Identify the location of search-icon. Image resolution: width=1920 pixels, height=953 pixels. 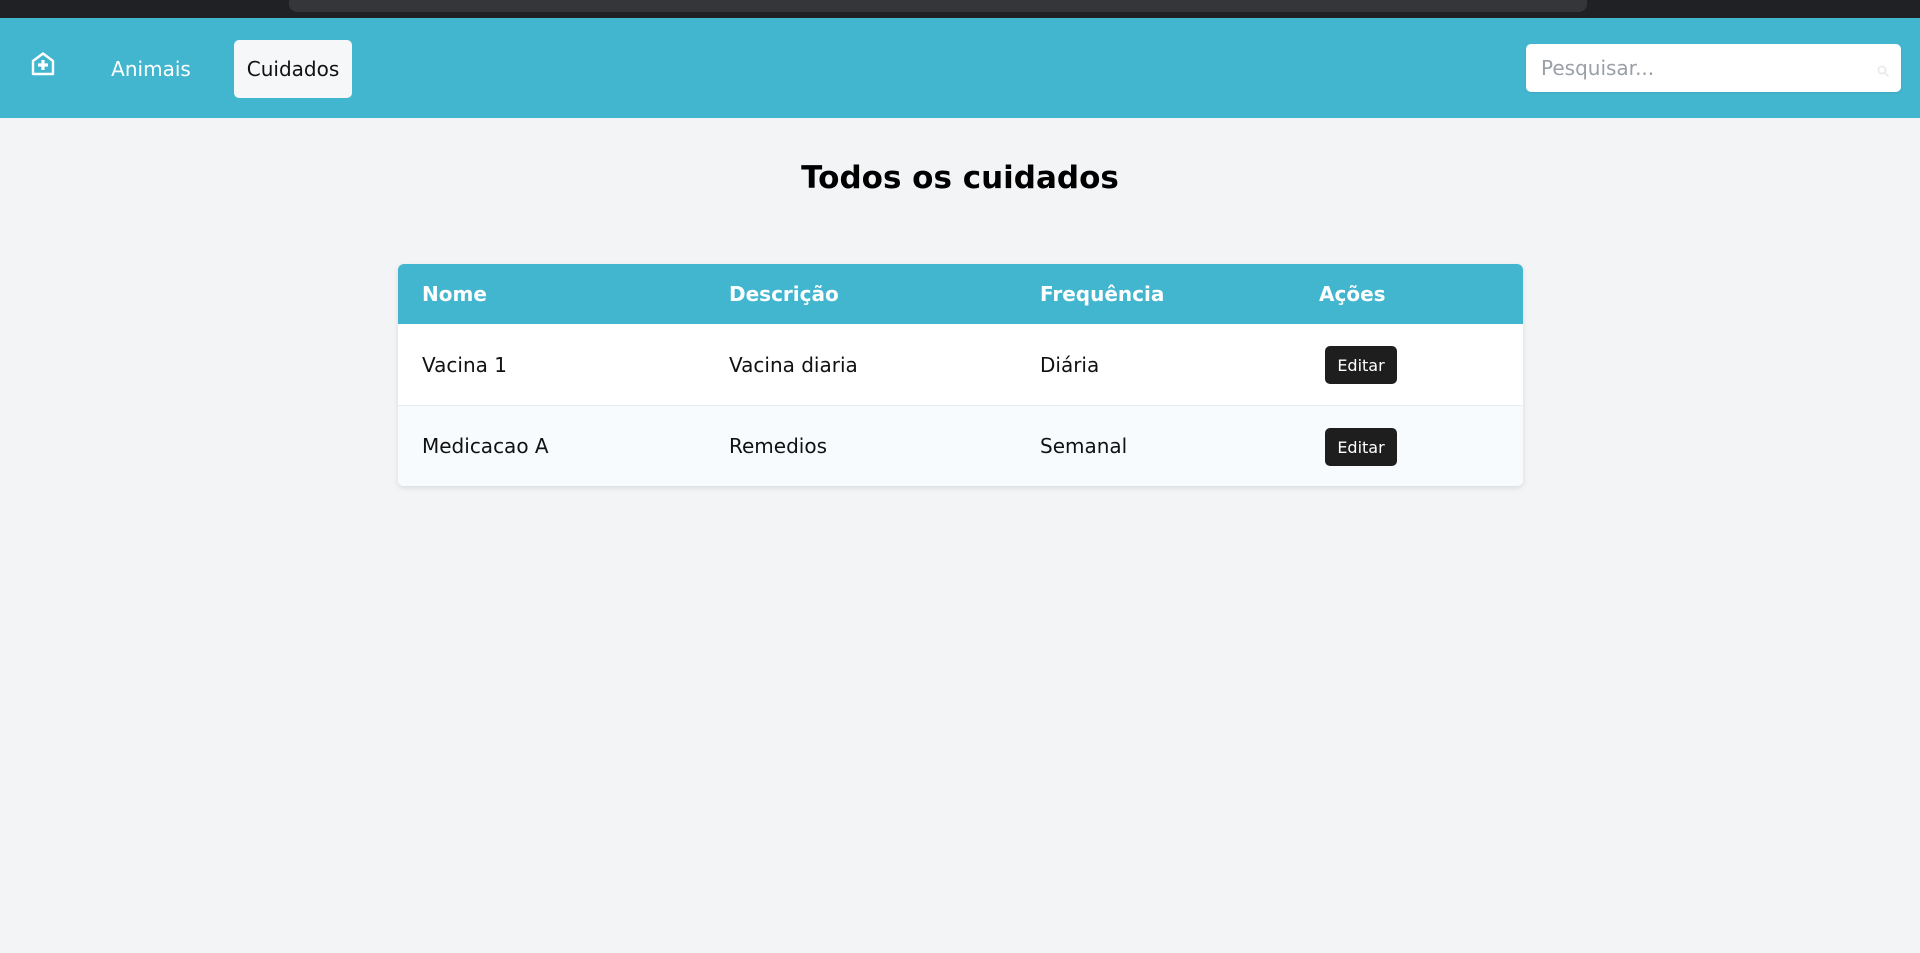
(1883, 69).